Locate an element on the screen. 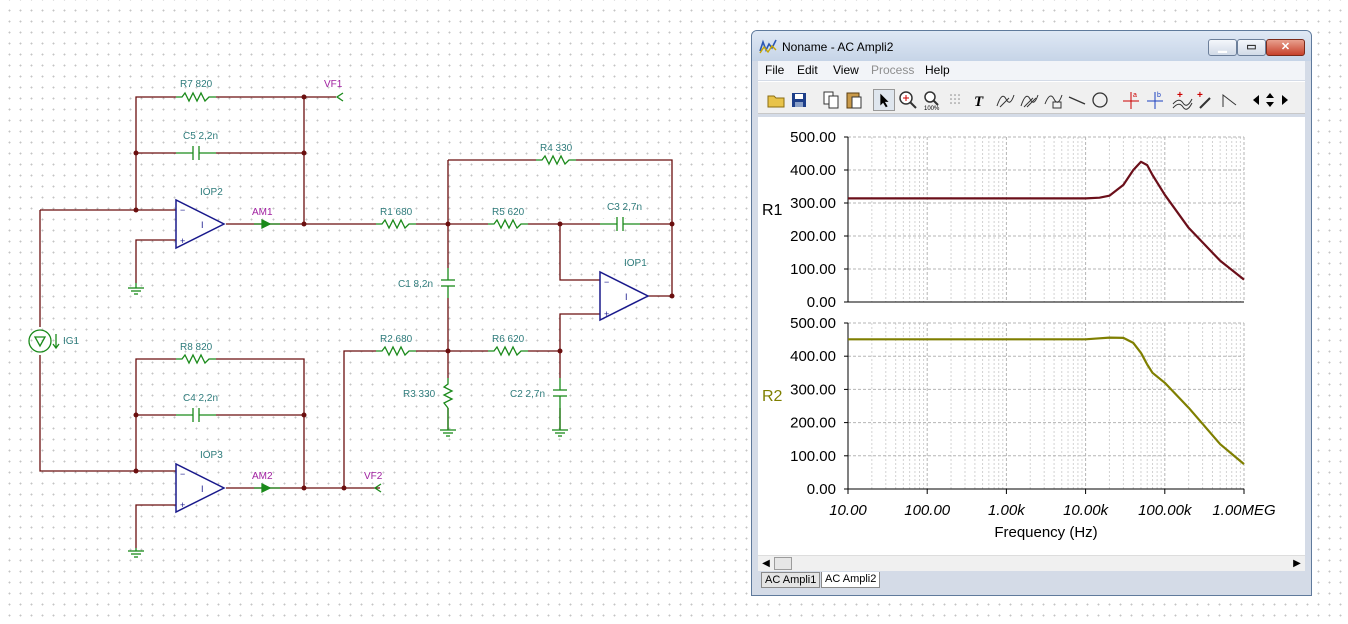 The image size is (1348, 624). opamp-mark: I is located at coordinates (202, 225).